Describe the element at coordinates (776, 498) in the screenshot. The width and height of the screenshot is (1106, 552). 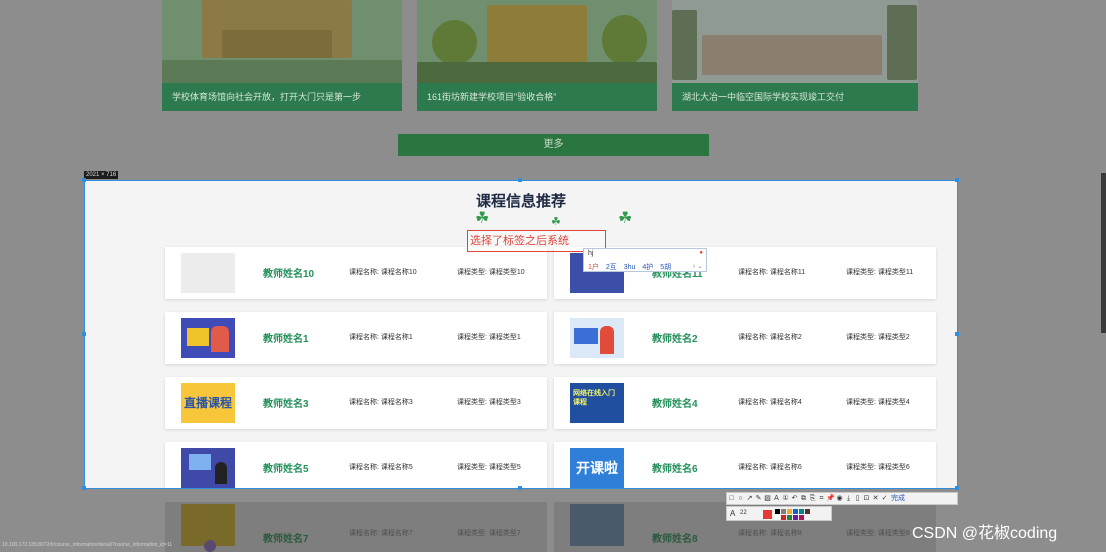
I see `text-tool-icon: A` at that location.